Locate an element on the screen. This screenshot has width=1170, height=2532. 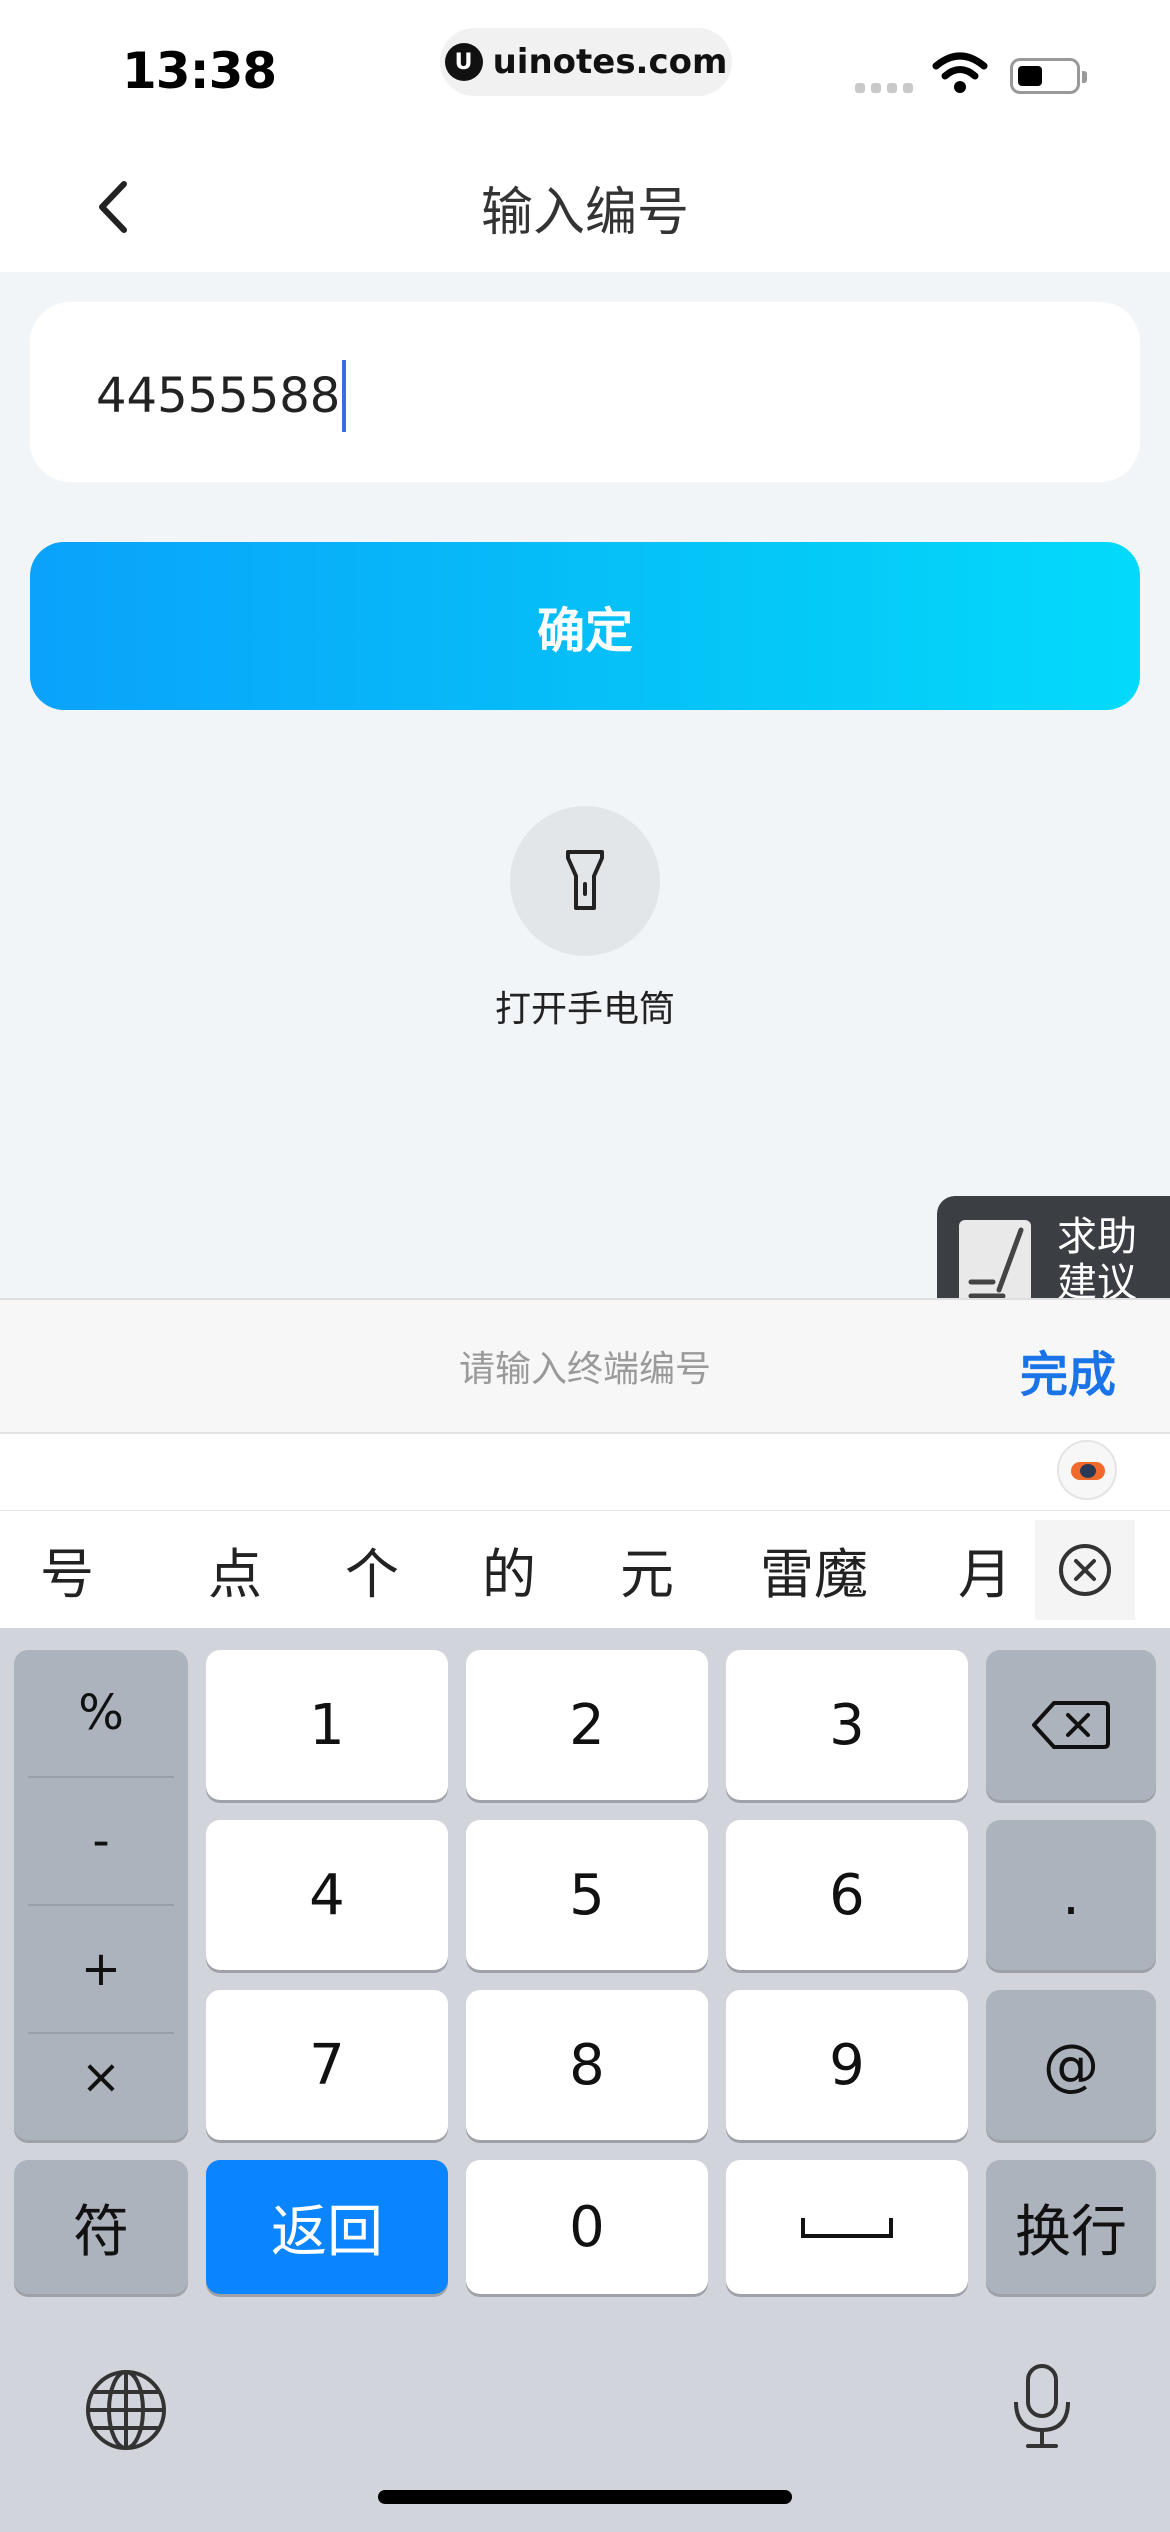
backspace-key is located at coordinates (1071, 1725).